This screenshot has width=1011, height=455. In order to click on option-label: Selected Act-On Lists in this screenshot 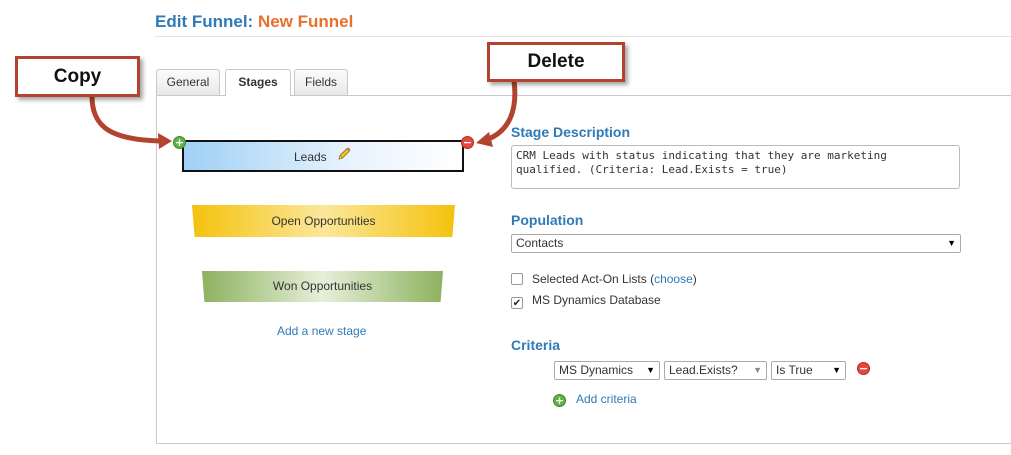, I will do `click(589, 279)`.